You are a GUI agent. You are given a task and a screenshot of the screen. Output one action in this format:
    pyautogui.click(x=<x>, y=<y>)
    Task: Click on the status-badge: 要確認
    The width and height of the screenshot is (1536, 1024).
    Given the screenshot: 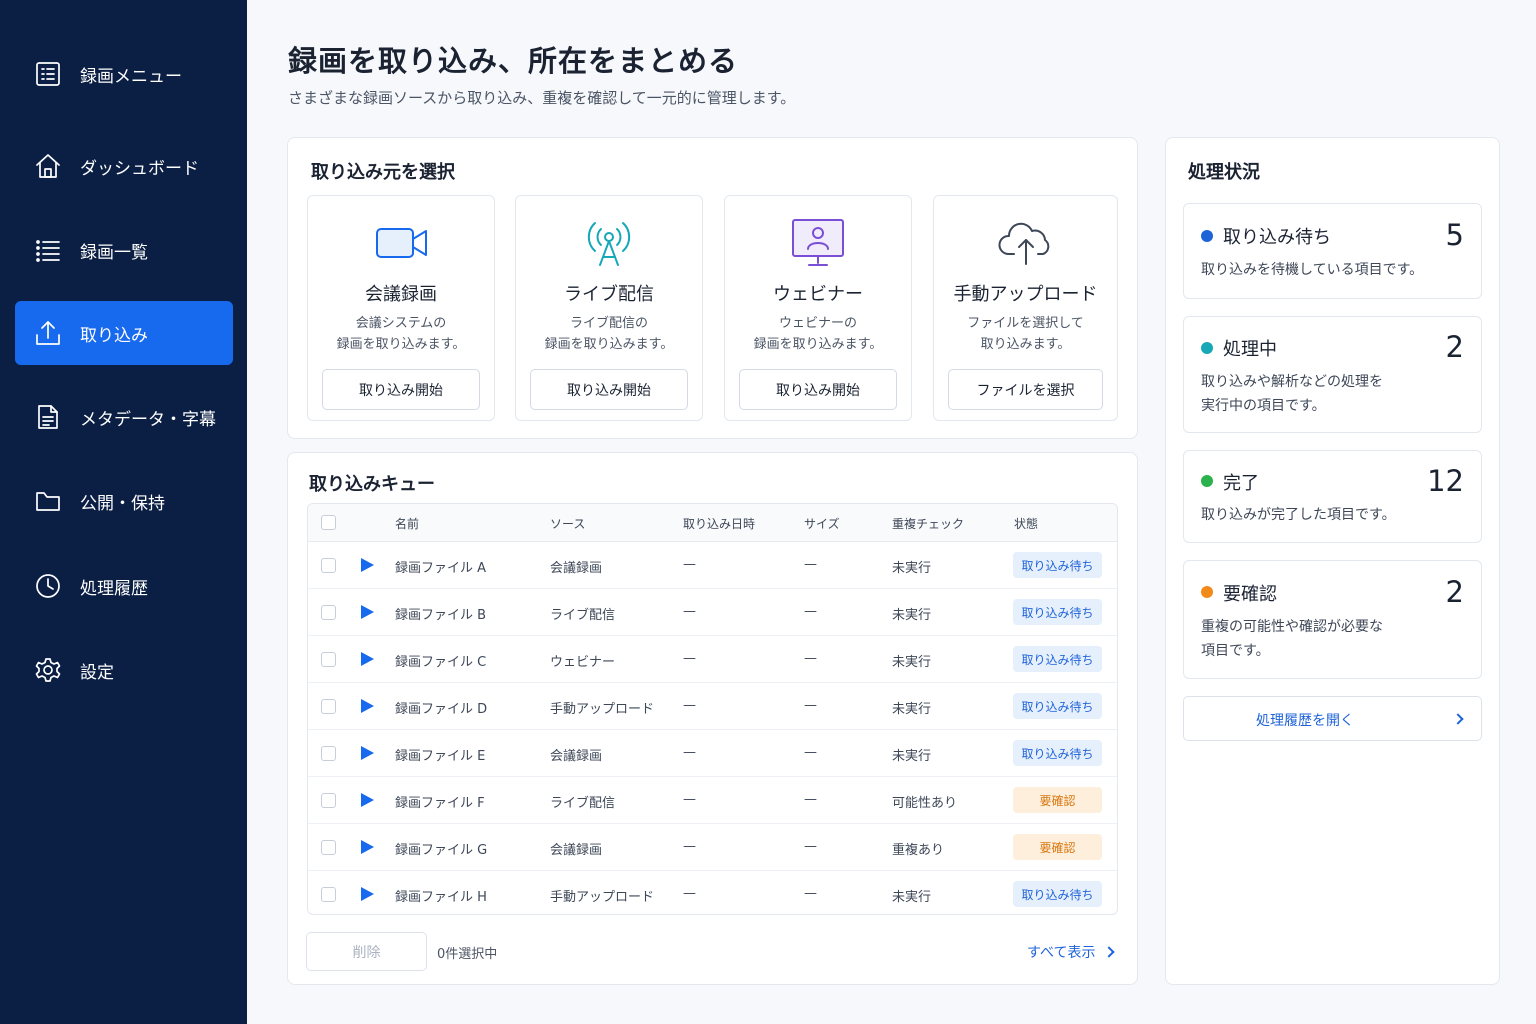 What is the action you would take?
    pyautogui.click(x=1057, y=847)
    